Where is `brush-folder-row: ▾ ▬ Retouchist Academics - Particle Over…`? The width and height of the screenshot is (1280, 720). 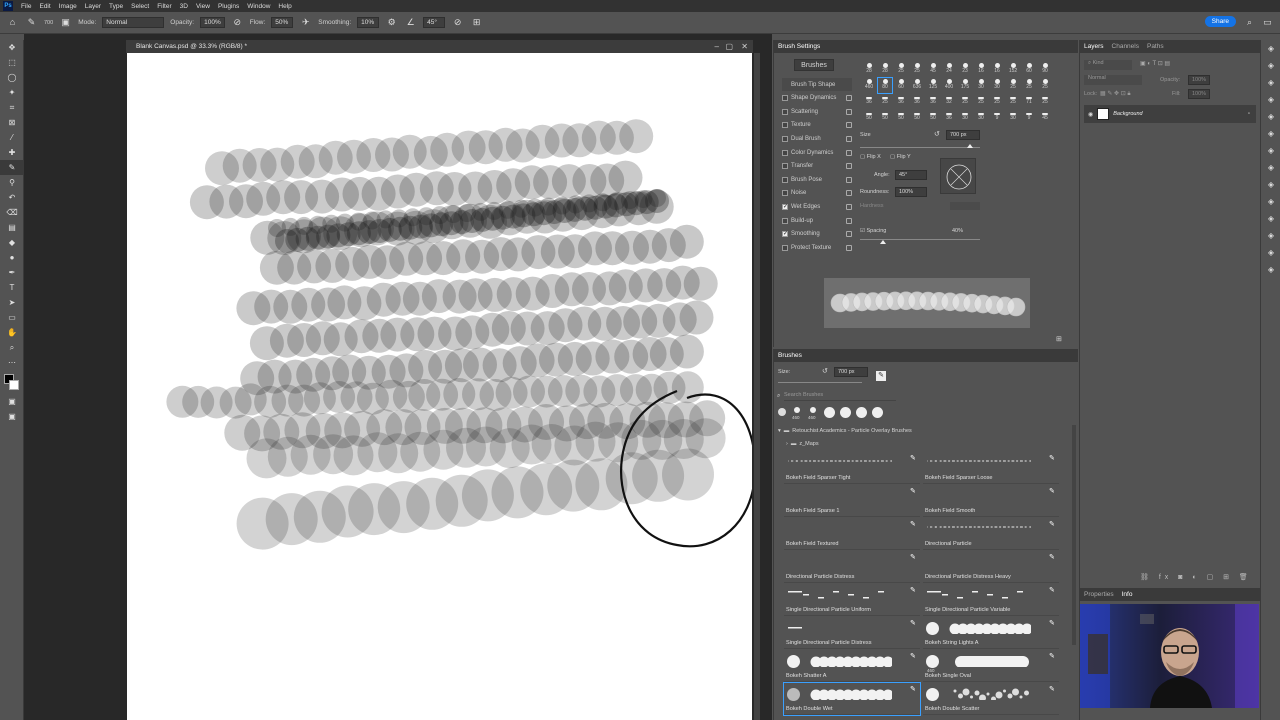
brush-folder-row: ▾ ▬ Retouchist Academics - Particle Over… is located at coordinates (923, 430).